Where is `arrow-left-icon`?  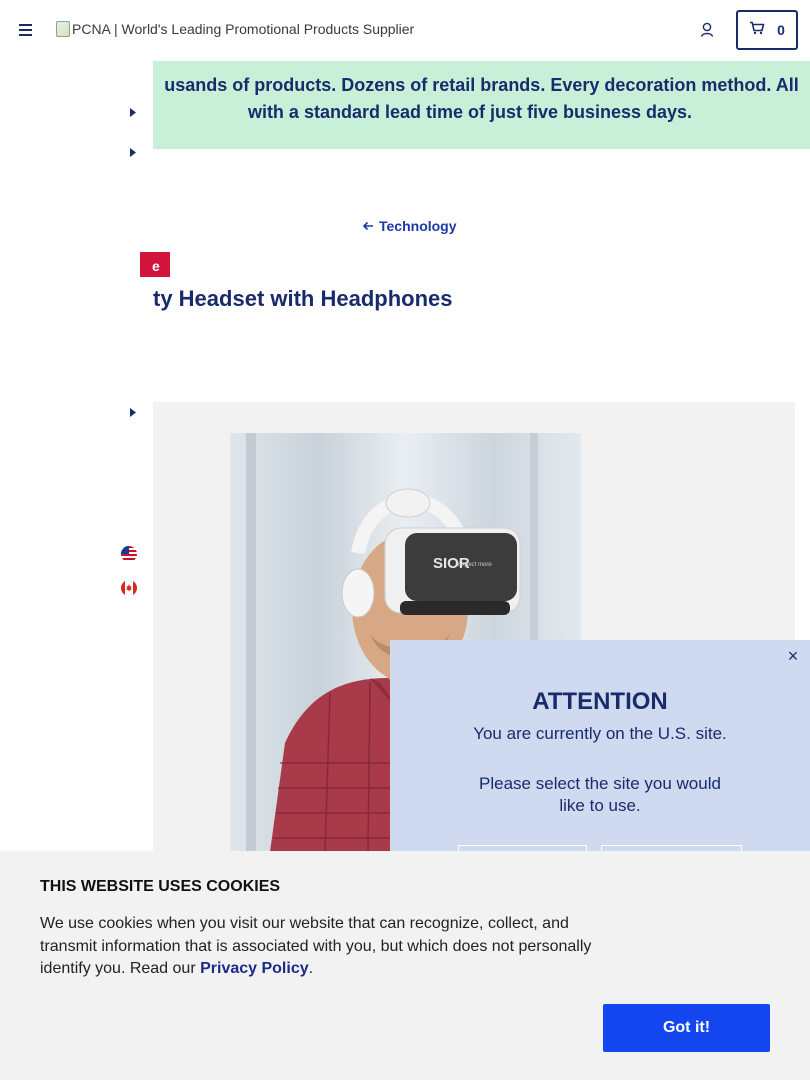
arrow-left-icon is located at coordinates (368, 226).